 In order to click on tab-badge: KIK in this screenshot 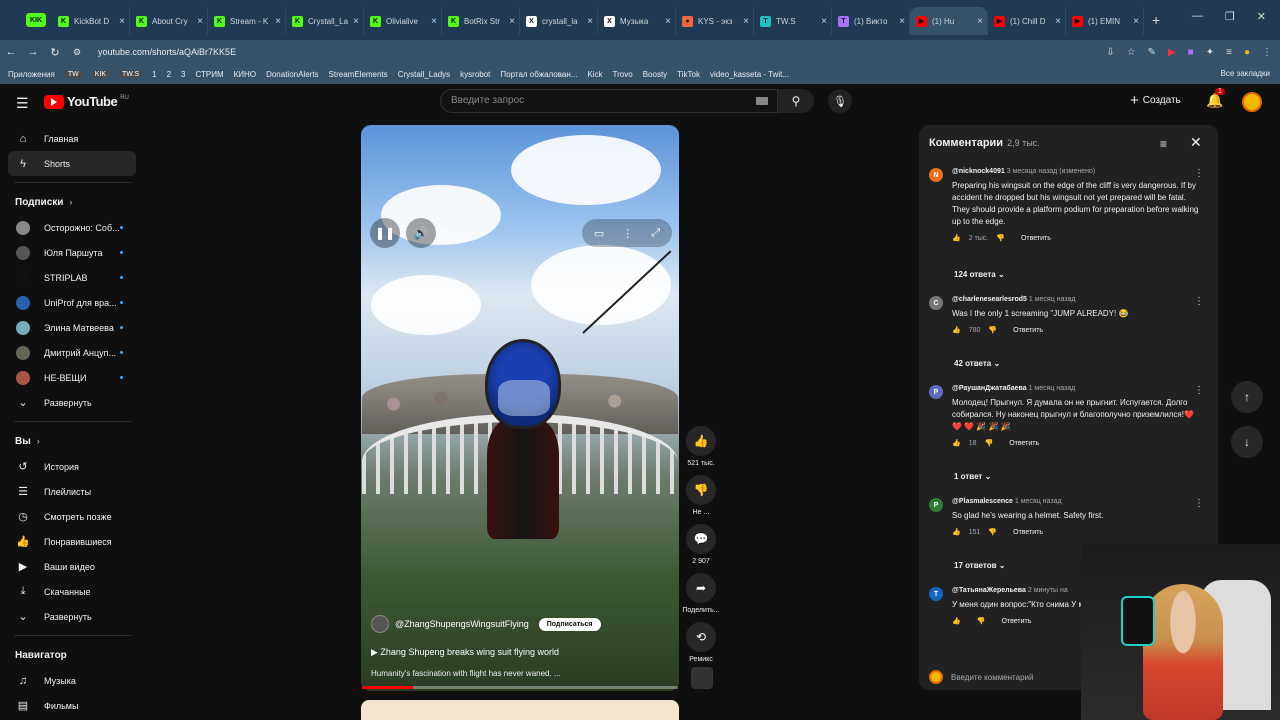, I will do `click(36, 20)`.